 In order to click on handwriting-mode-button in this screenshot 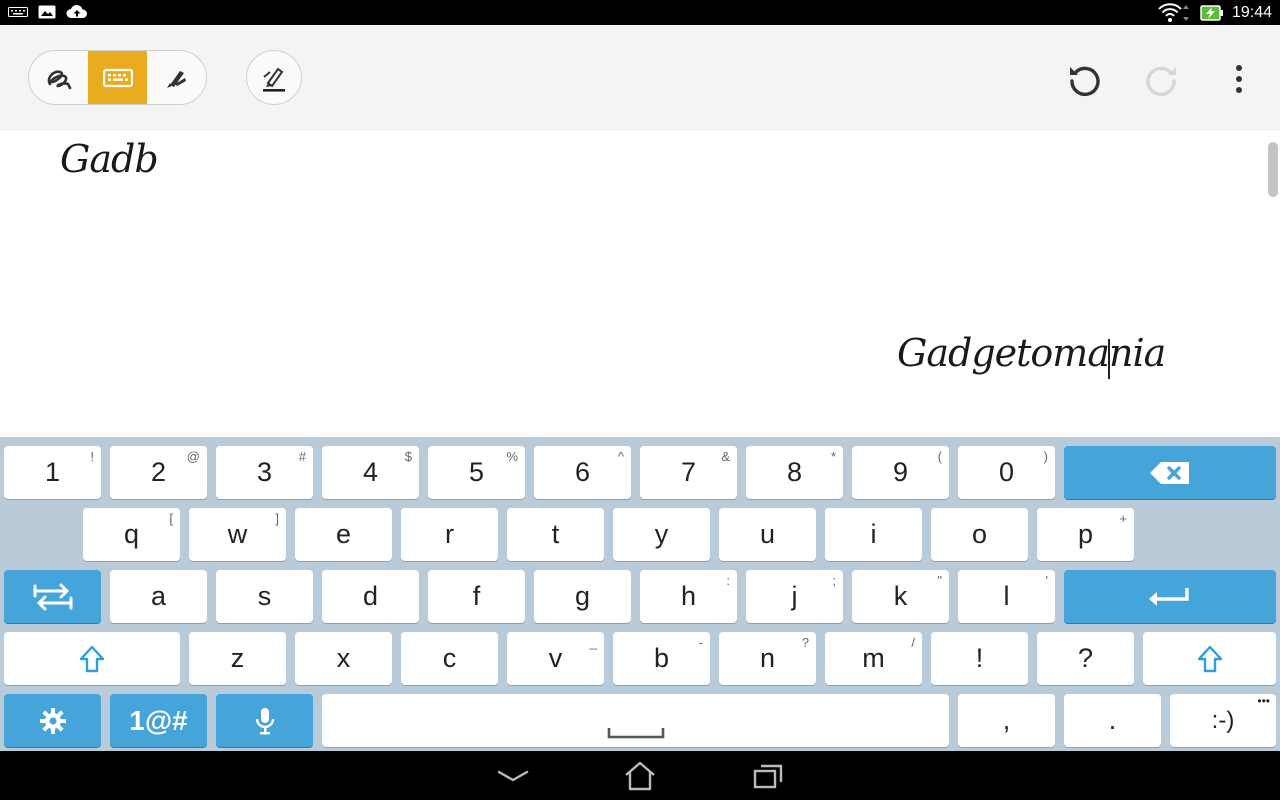, I will do `click(58, 77)`.